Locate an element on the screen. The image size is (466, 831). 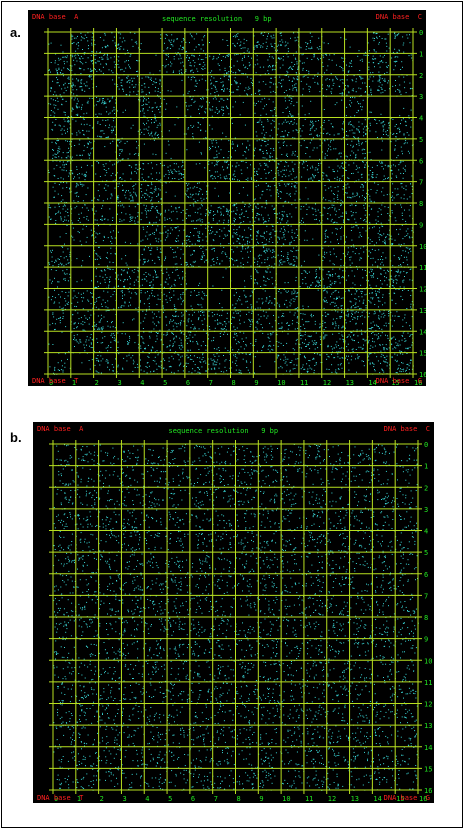
panel-a-y-tick-label: 10 is located at coordinates (422, 247).